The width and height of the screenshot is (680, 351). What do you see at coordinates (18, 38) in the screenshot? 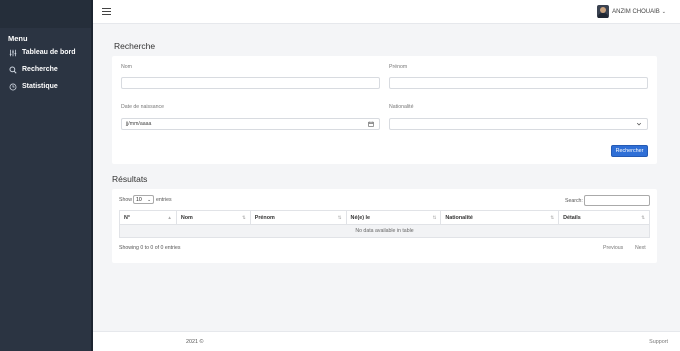
I see `menu-title: Menu` at bounding box center [18, 38].